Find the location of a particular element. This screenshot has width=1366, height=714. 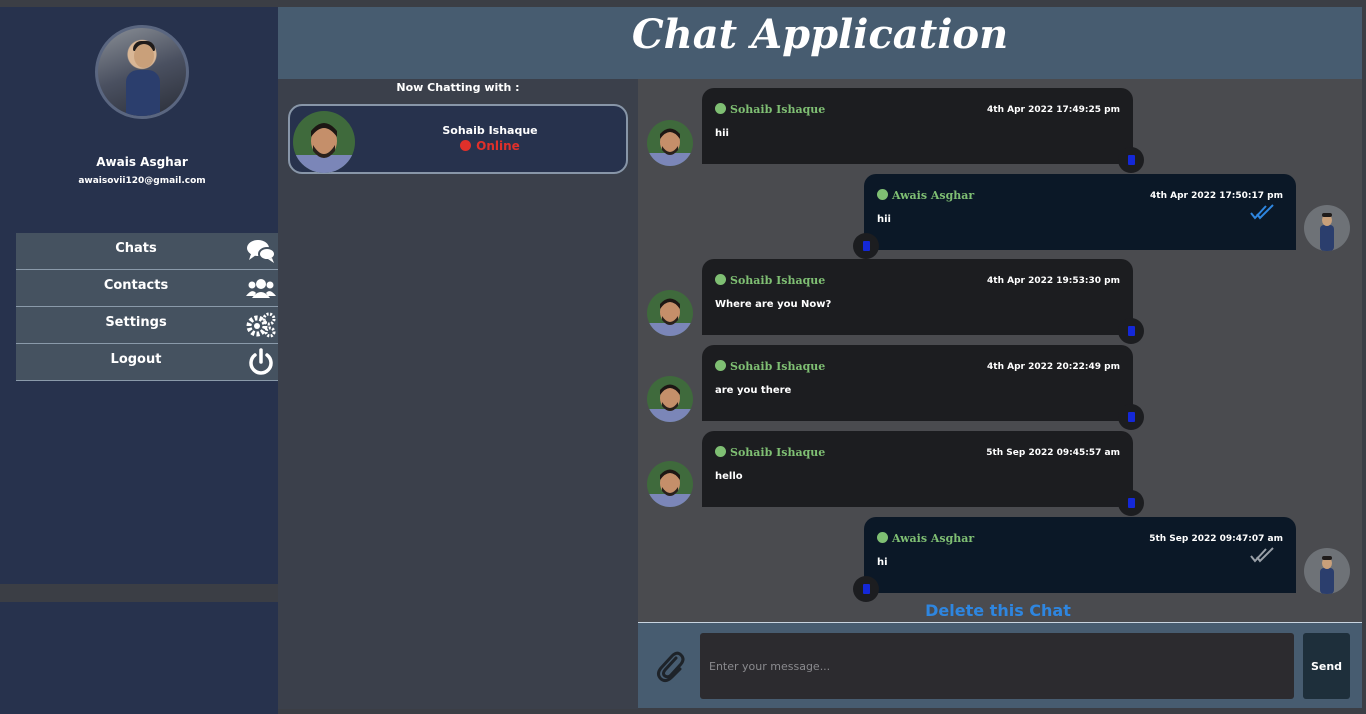

message-text: hi is located at coordinates (882, 562).